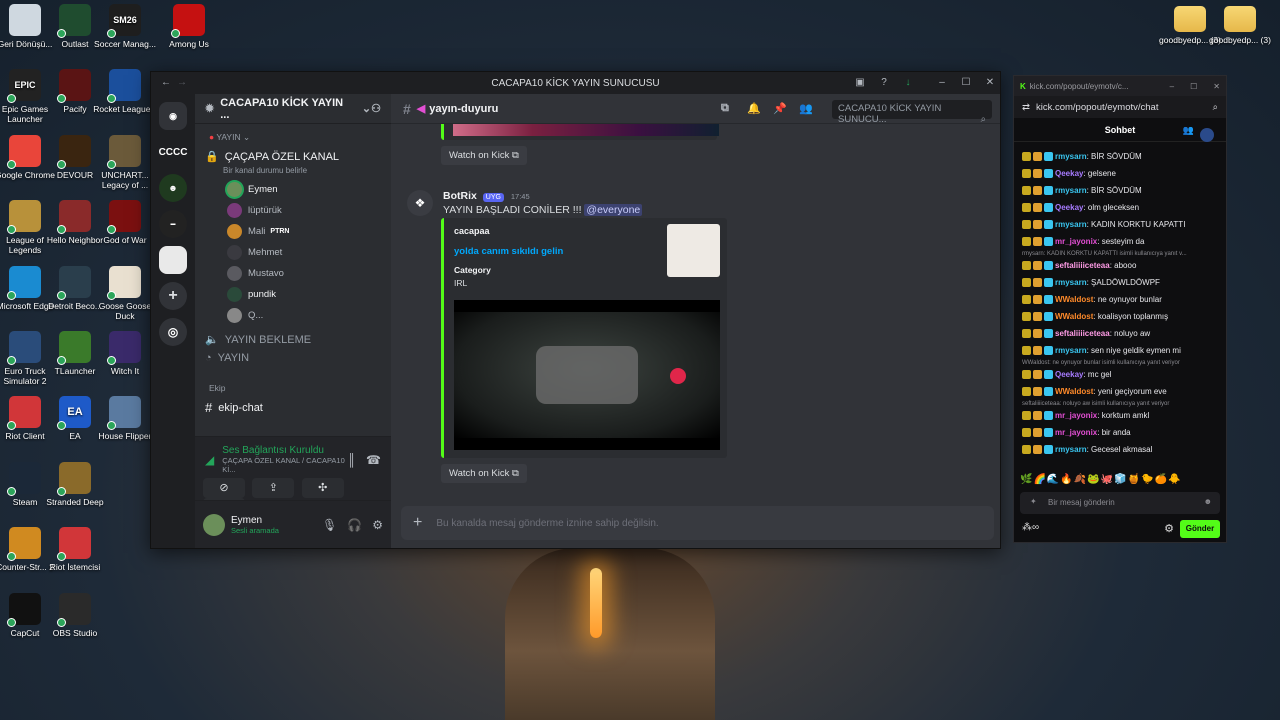  What do you see at coordinates (1120, 282) in the screenshot?
I see `chat-message: rmysarn: ŞALDÖWLDÖWPF` at bounding box center [1120, 282].